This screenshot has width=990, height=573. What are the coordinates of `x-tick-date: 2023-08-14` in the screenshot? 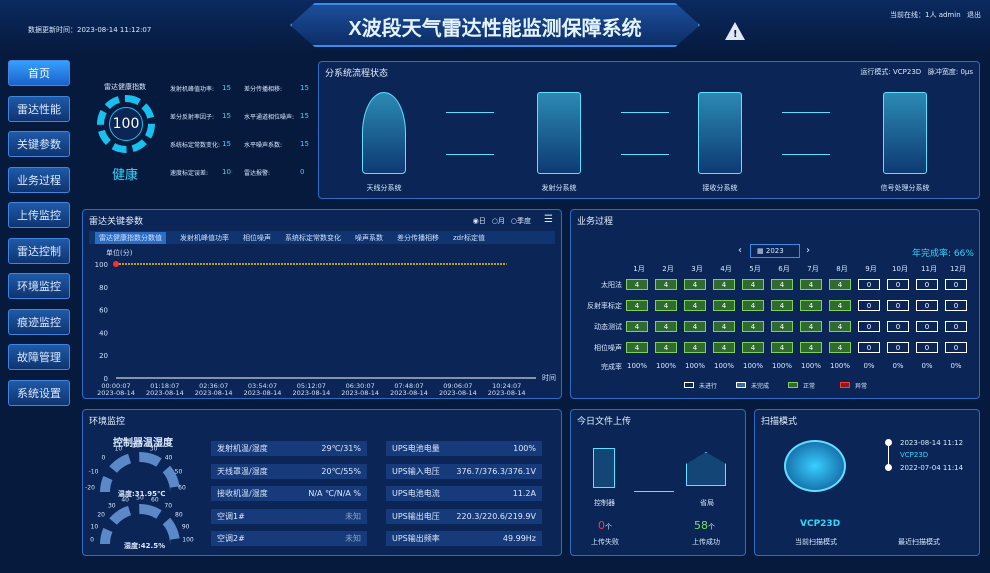 It's located at (458, 392).